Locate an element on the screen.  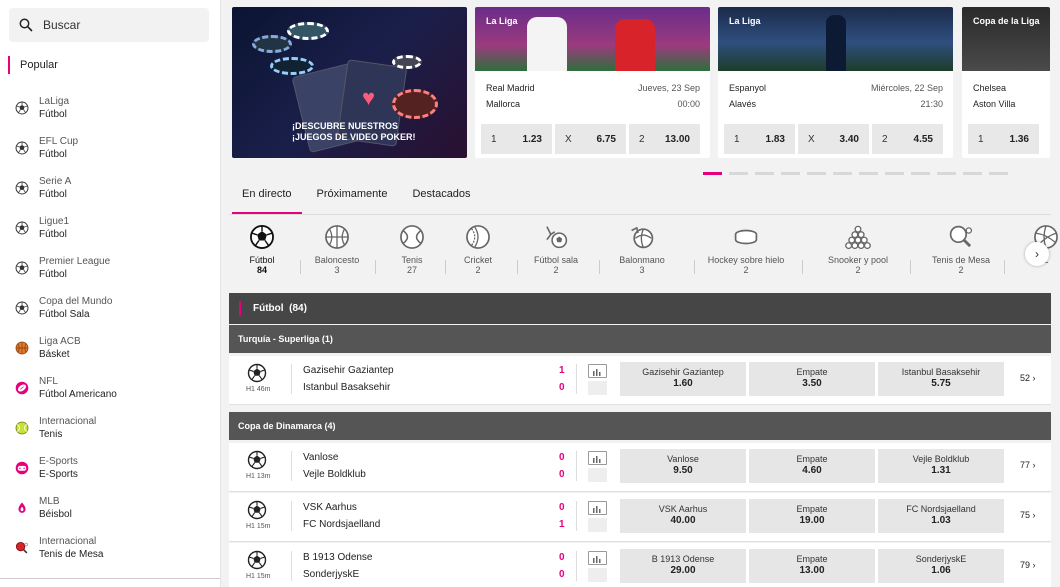
sidebar-item-premier-league-4: Premier League Fútbol is located at coordinates (110, 268).